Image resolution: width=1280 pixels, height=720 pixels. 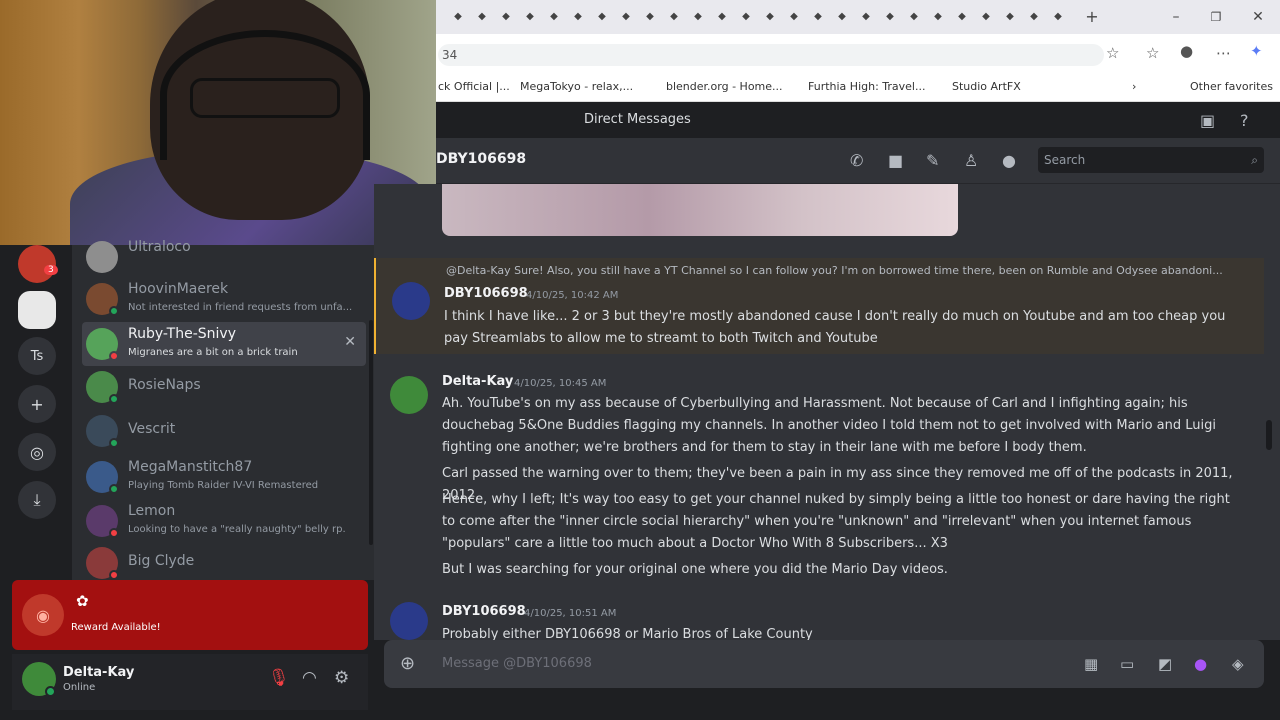 What do you see at coordinates (1134, 86) in the screenshot?
I see `chevron-right-icon: ›` at bounding box center [1134, 86].